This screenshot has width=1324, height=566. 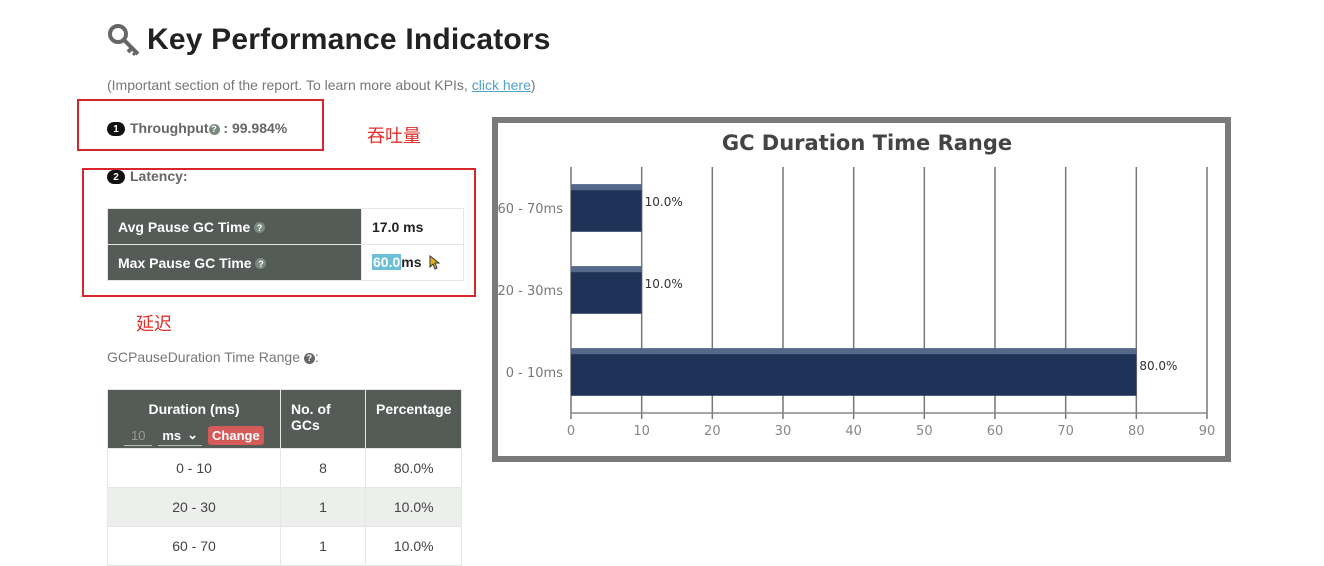 What do you see at coordinates (185, 262) in the screenshot?
I see `max-pause-label: Max Pause GC Time` at bounding box center [185, 262].